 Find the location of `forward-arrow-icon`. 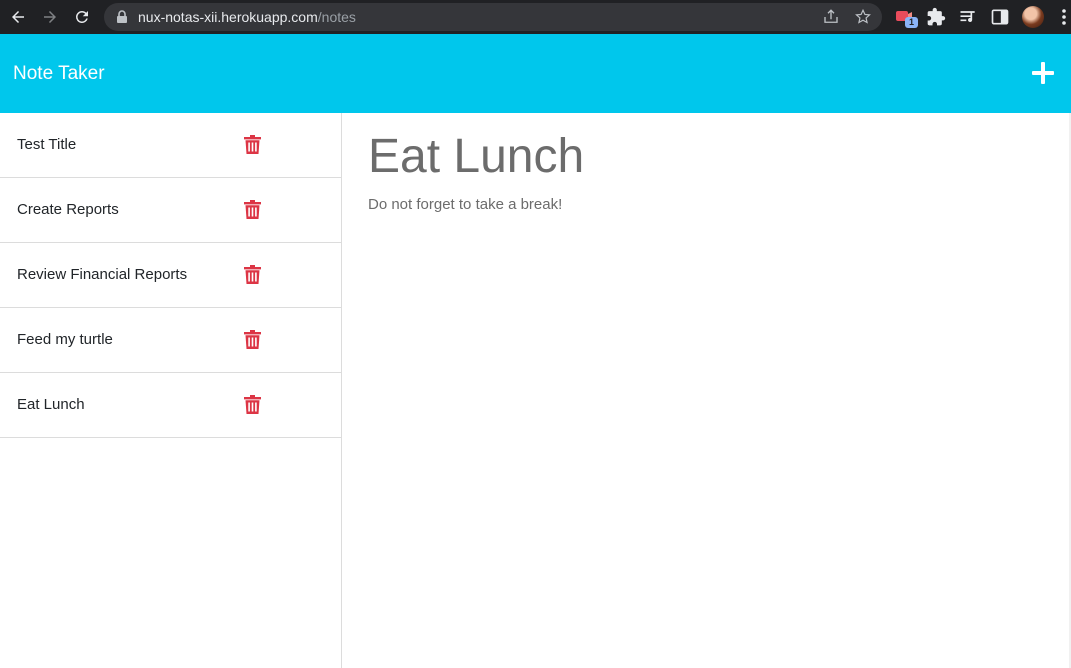

forward-arrow-icon is located at coordinates (50, 17).